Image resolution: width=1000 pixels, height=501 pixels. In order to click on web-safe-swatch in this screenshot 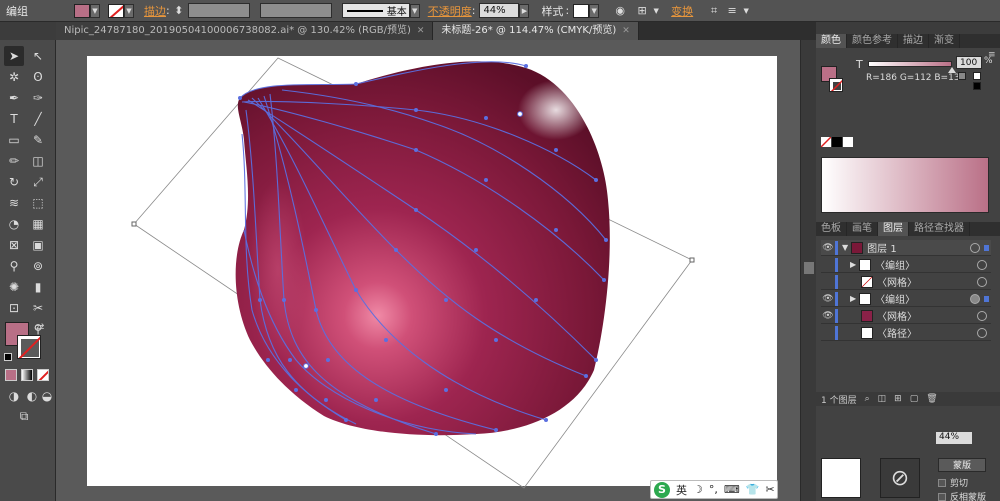, I will do `click(962, 76)`.